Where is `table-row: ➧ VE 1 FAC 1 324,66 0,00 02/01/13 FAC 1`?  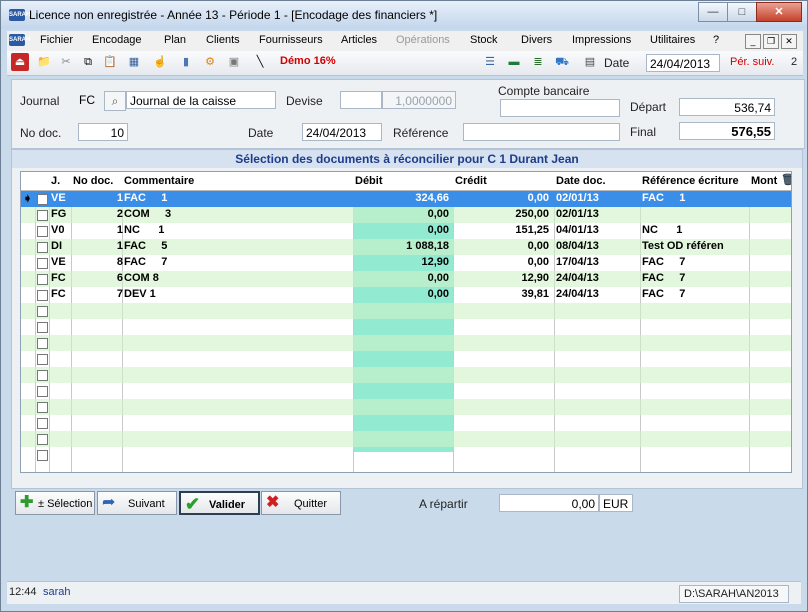 table-row: ➧ VE 1 FAC 1 324,66 0,00 02/01/13 FAC 1 is located at coordinates (406, 199).